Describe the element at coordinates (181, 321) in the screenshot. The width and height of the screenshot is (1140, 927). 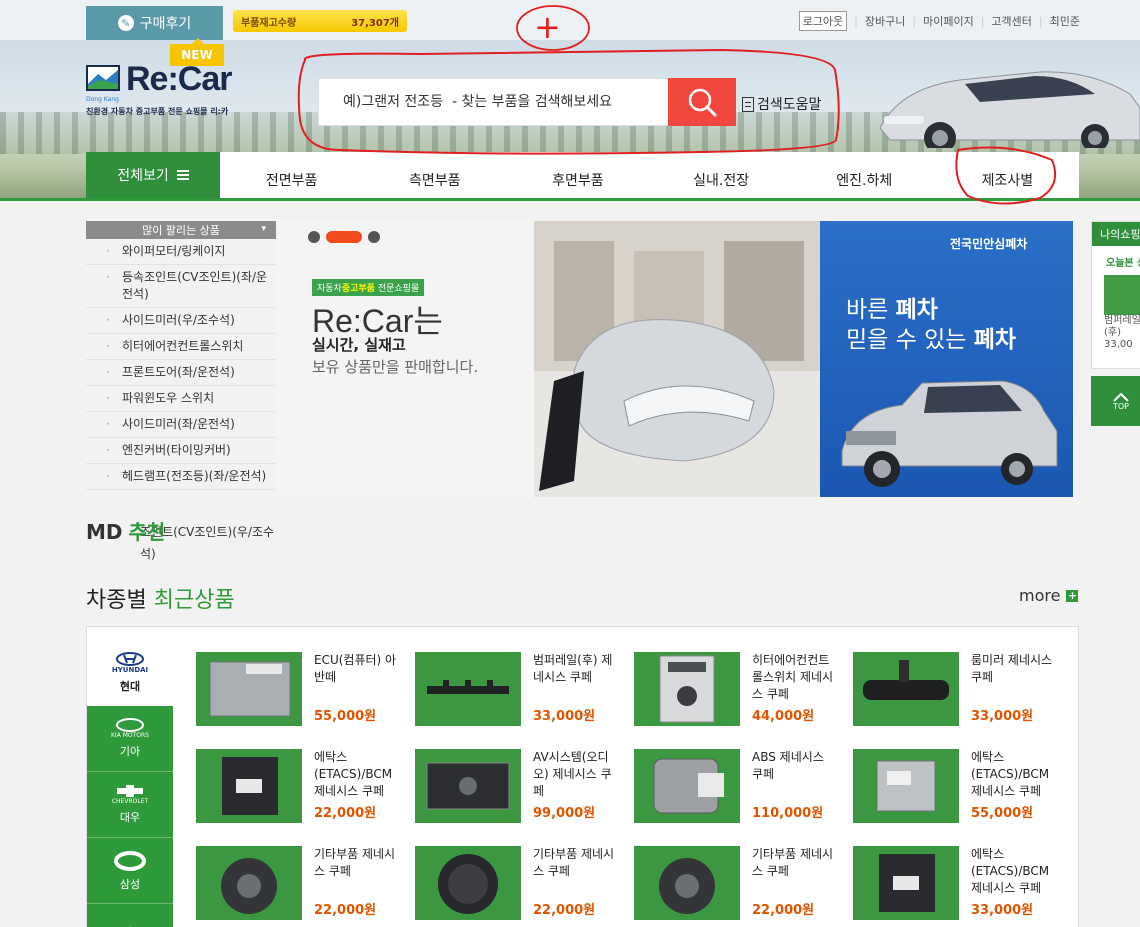
I see `list-item: 사이드미러(우/조수석)` at that location.